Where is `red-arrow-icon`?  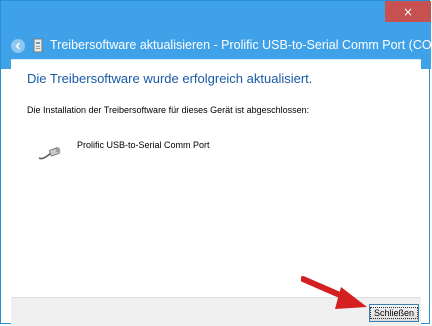 red-arrow-icon is located at coordinates (334, 292).